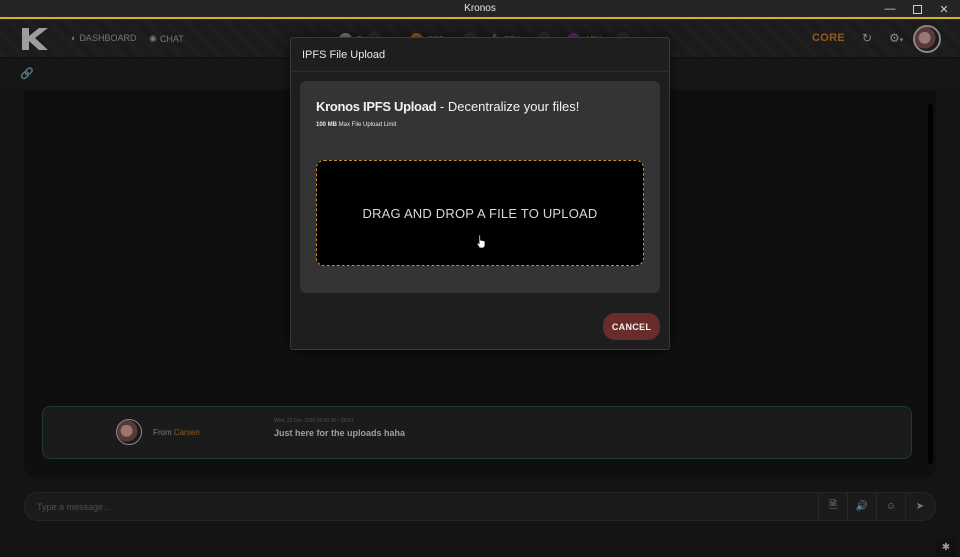 The height and width of the screenshot is (557, 960). Describe the element at coordinates (35, 39) in the screenshot. I see `kronos-logo` at that location.